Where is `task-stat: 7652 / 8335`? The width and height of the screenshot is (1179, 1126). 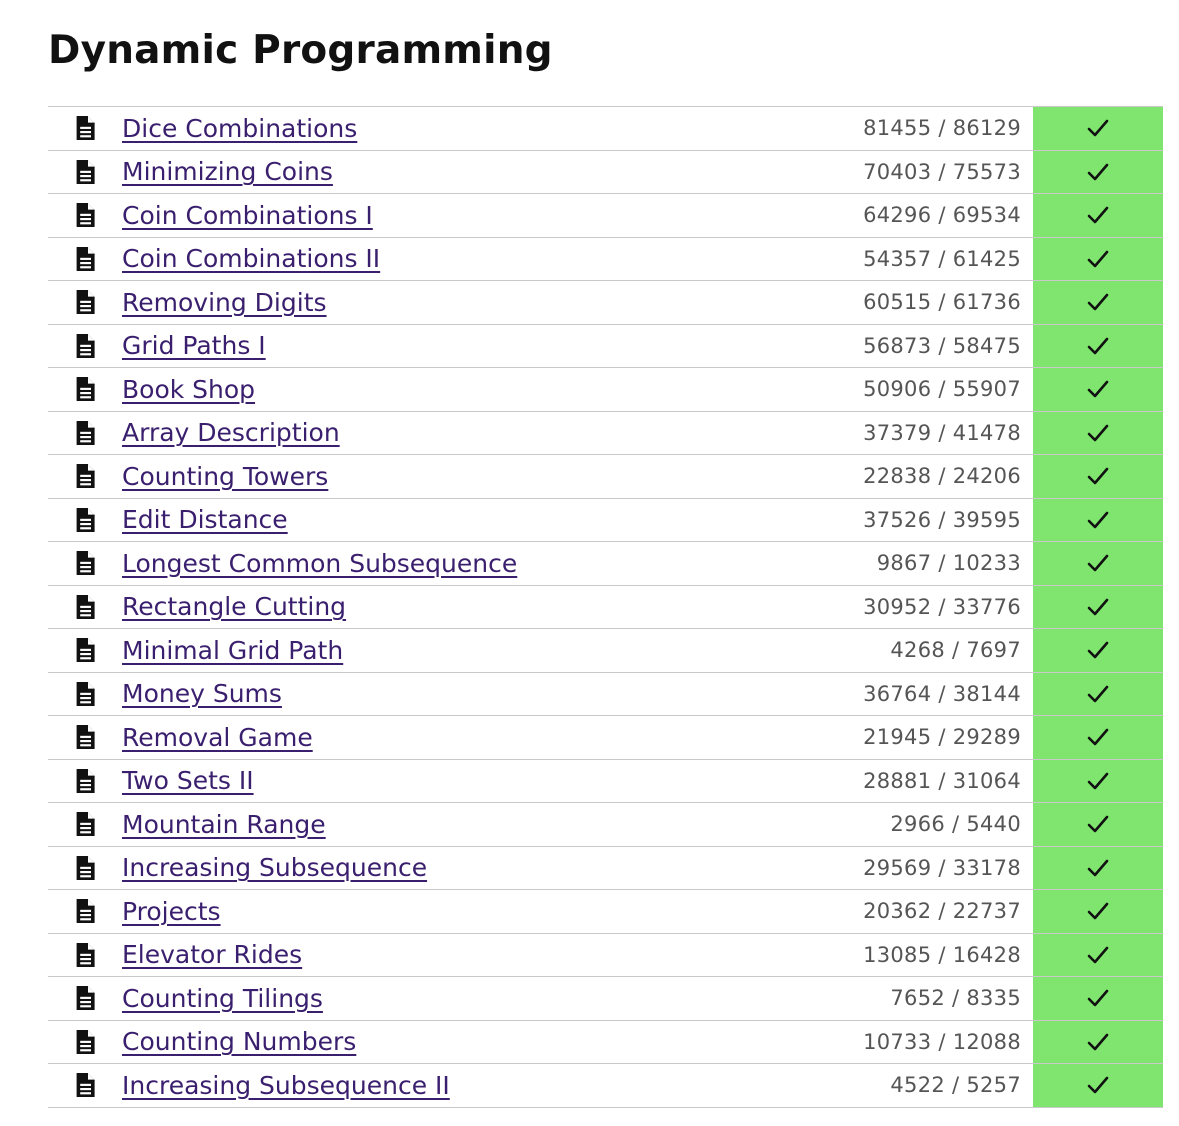
task-stat: 7652 / 8335 is located at coordinates (894, 998).